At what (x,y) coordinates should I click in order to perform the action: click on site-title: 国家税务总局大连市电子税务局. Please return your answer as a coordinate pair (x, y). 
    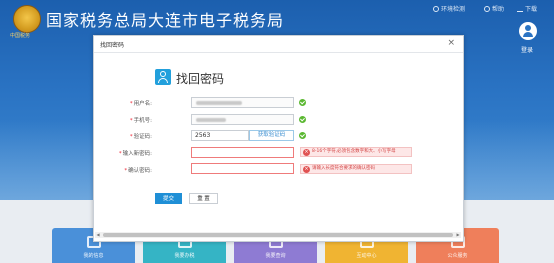
    Looking at the image, I should click on (165, 20).